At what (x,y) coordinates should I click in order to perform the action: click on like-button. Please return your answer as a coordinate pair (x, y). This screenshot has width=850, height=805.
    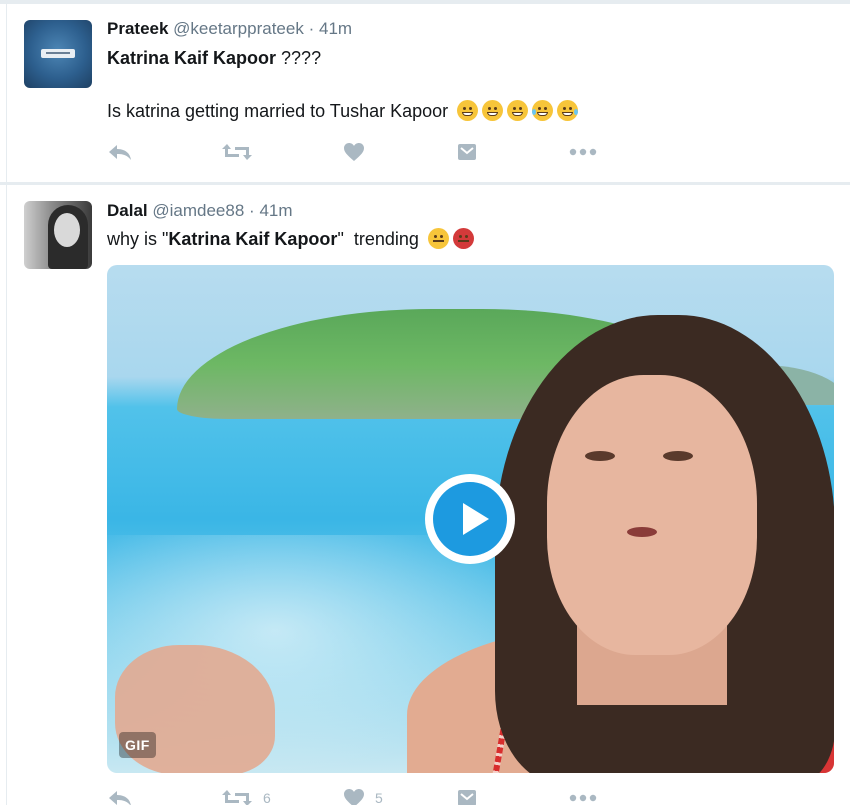
    Looking at the image, I should click on (359, 152).